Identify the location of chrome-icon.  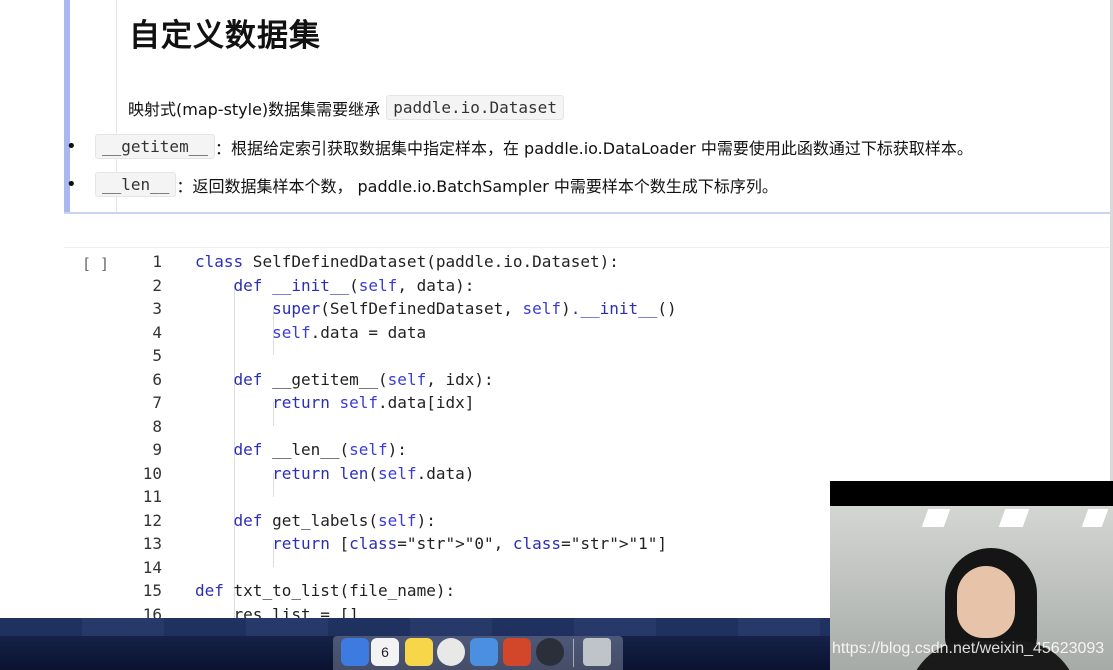
(451, 652).